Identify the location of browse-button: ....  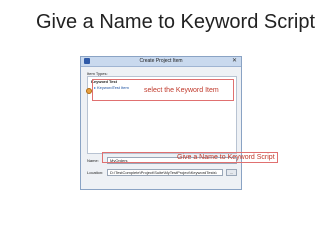
(231, 172).